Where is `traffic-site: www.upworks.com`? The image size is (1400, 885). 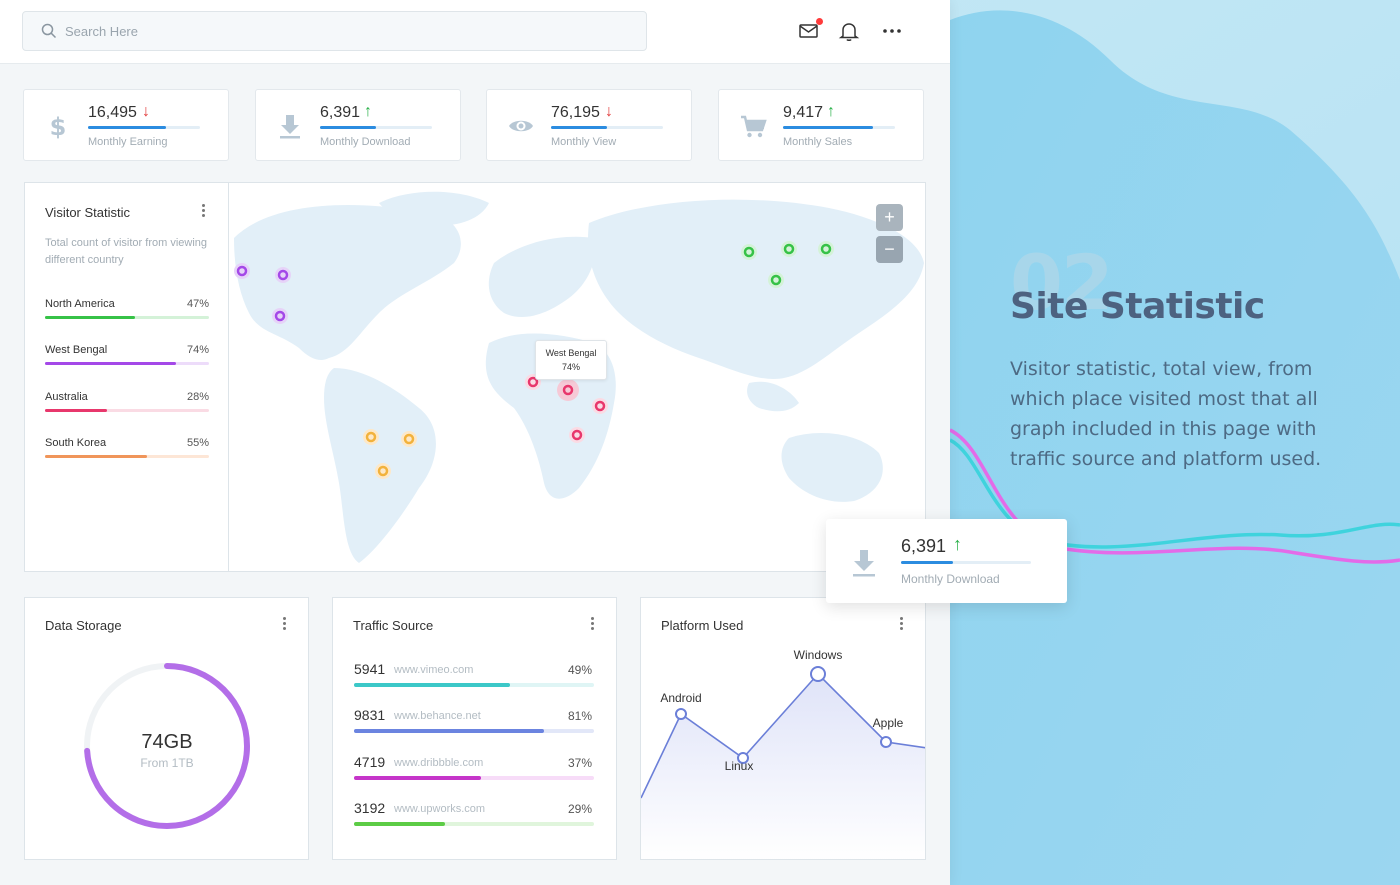 traffic-site: www.upworks.com is located at coordinates (440, 809).